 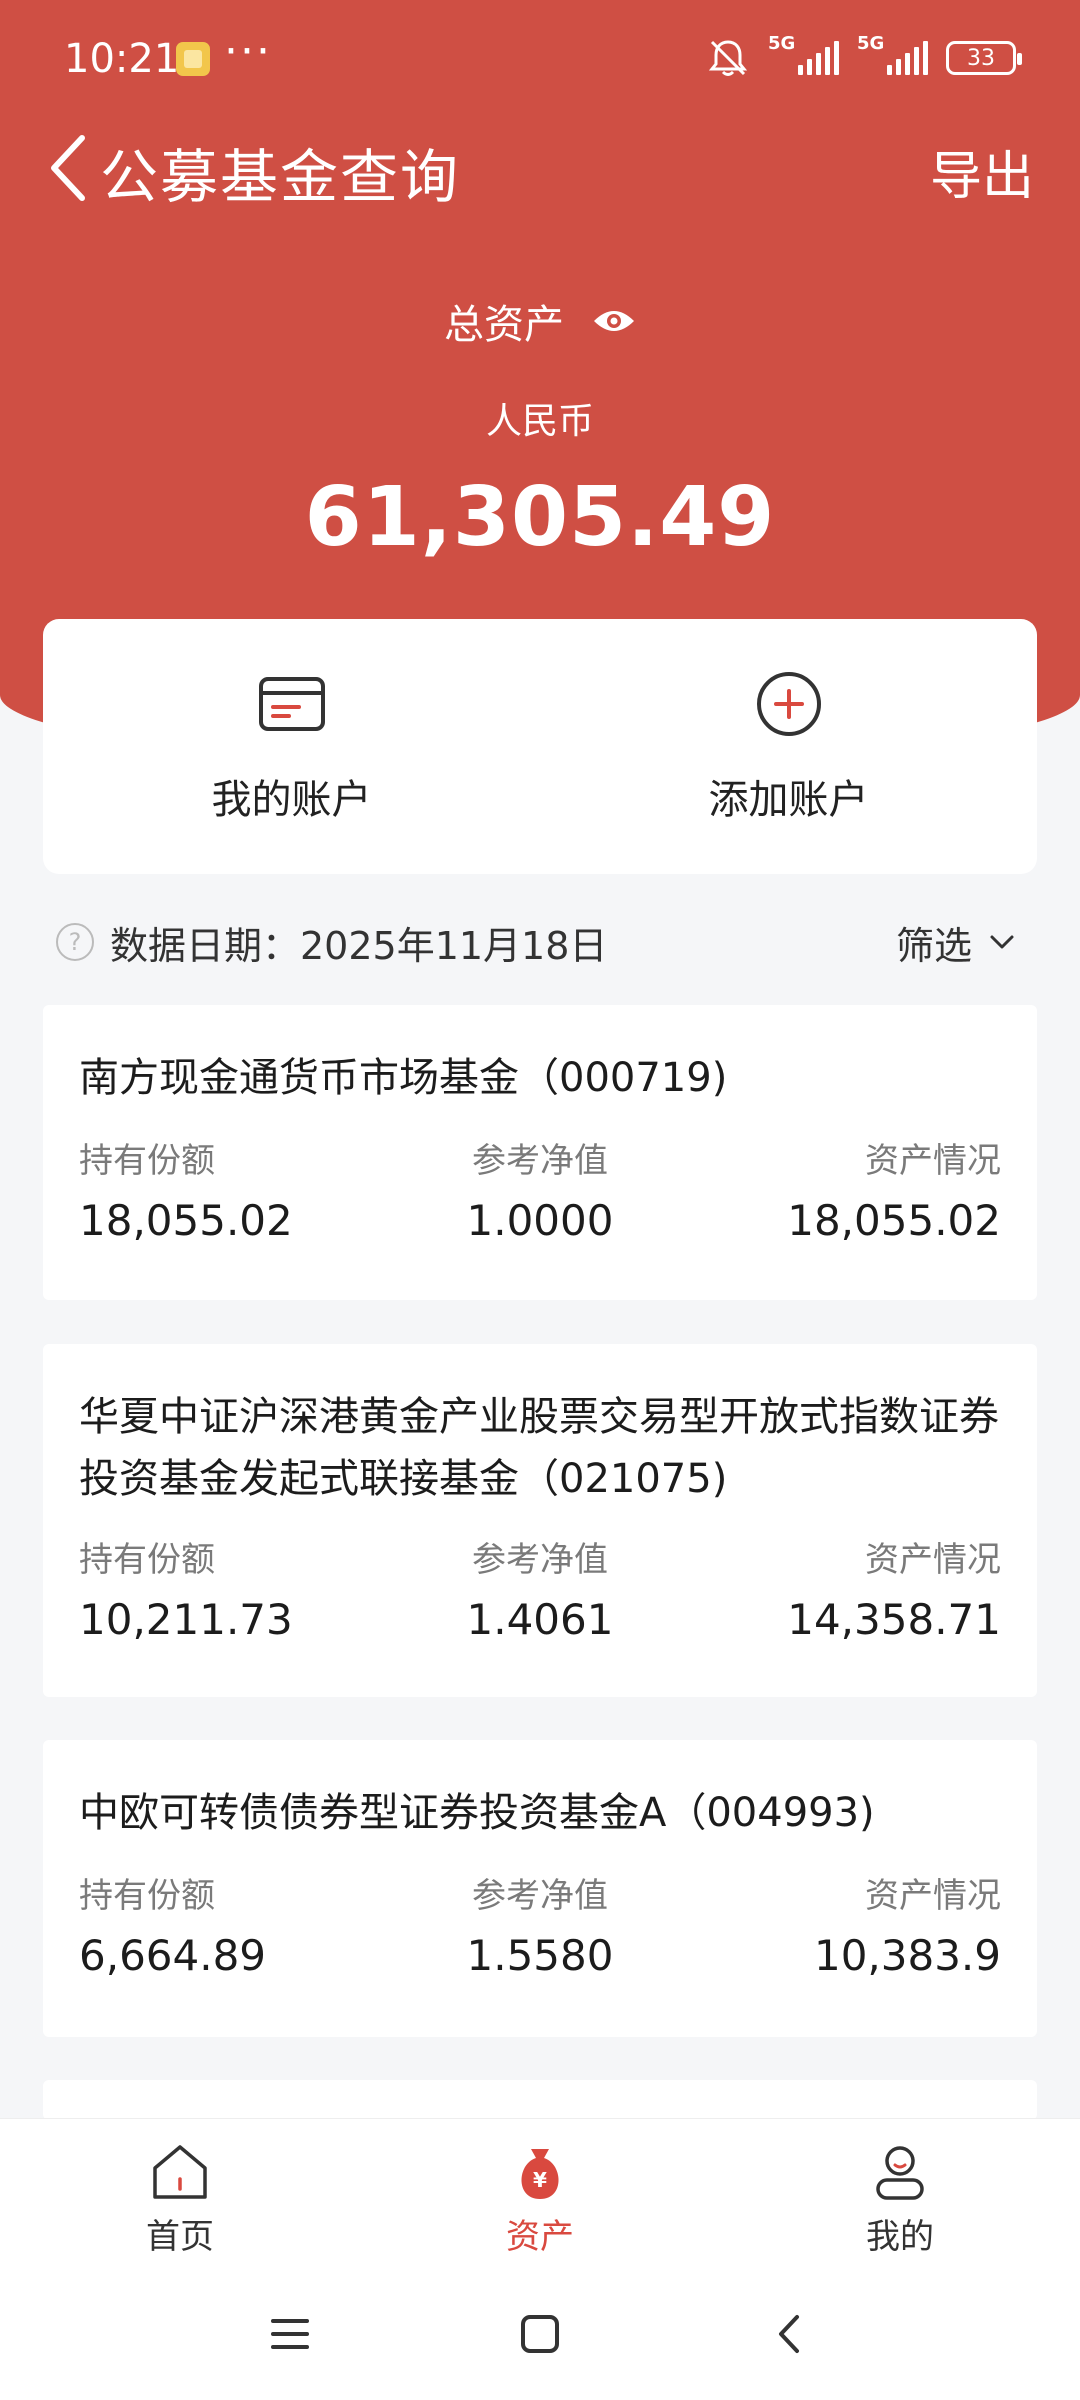 I want to click on shares-value: 18,055.02, so click(x=186, y=1220).